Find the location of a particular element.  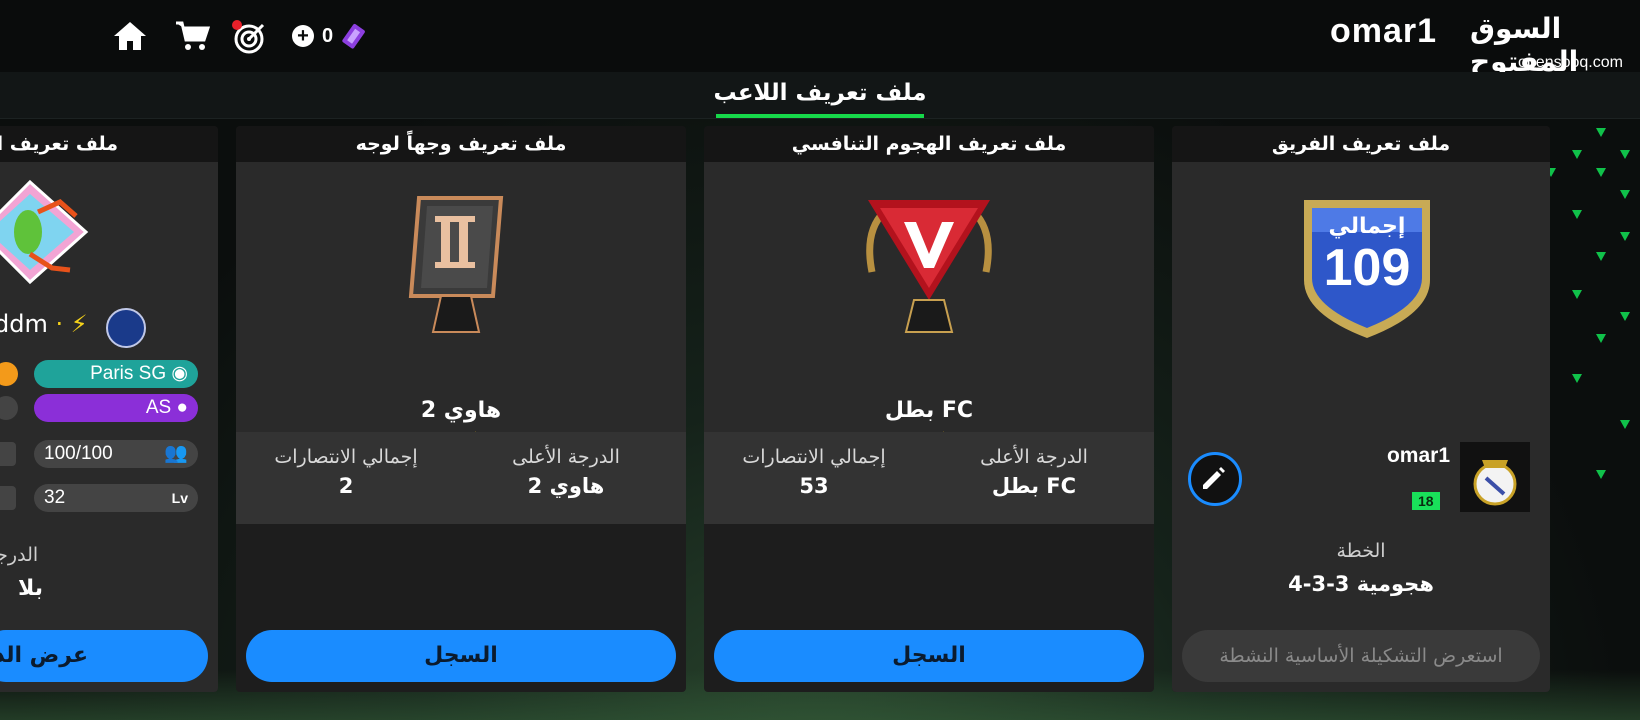

rush-profile-title: ملف تعريف الهجوم التنافسي is located at coordinates (929, 144).